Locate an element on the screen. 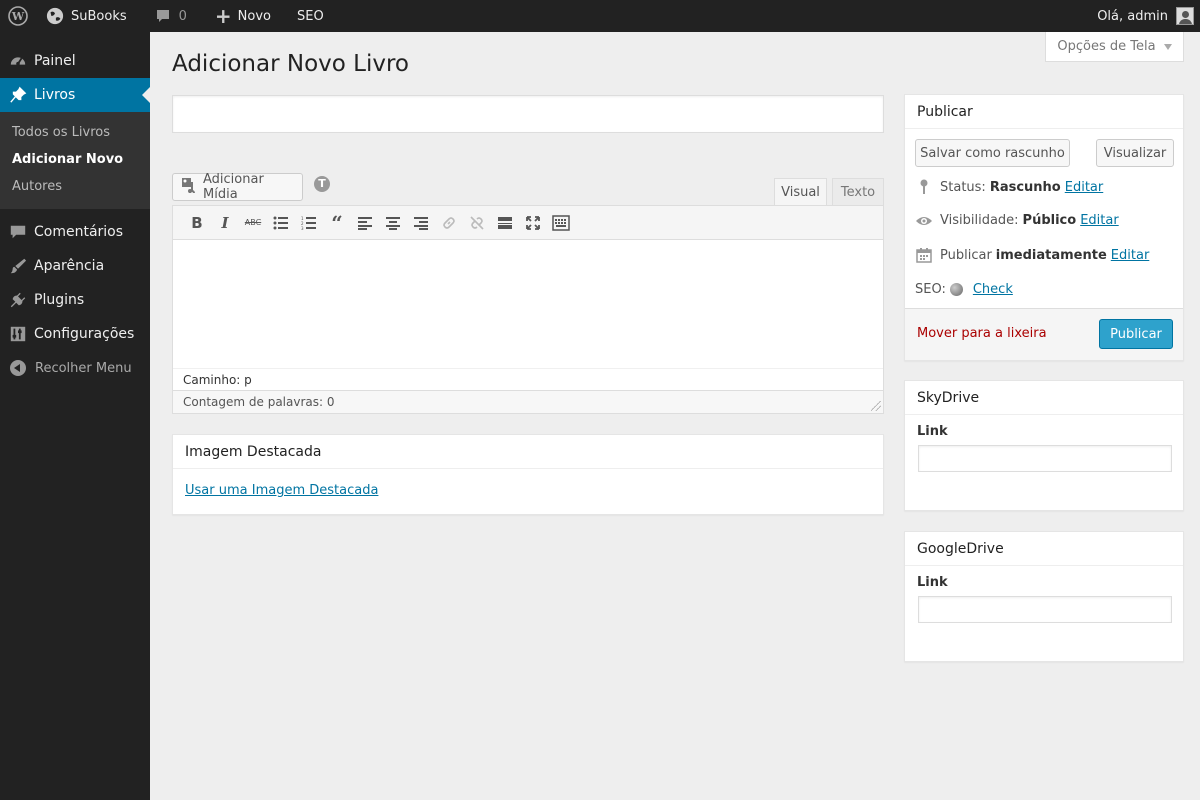 This screenshot has height=800, width=1200. align-left-icon is located at coordinates (365, 223).